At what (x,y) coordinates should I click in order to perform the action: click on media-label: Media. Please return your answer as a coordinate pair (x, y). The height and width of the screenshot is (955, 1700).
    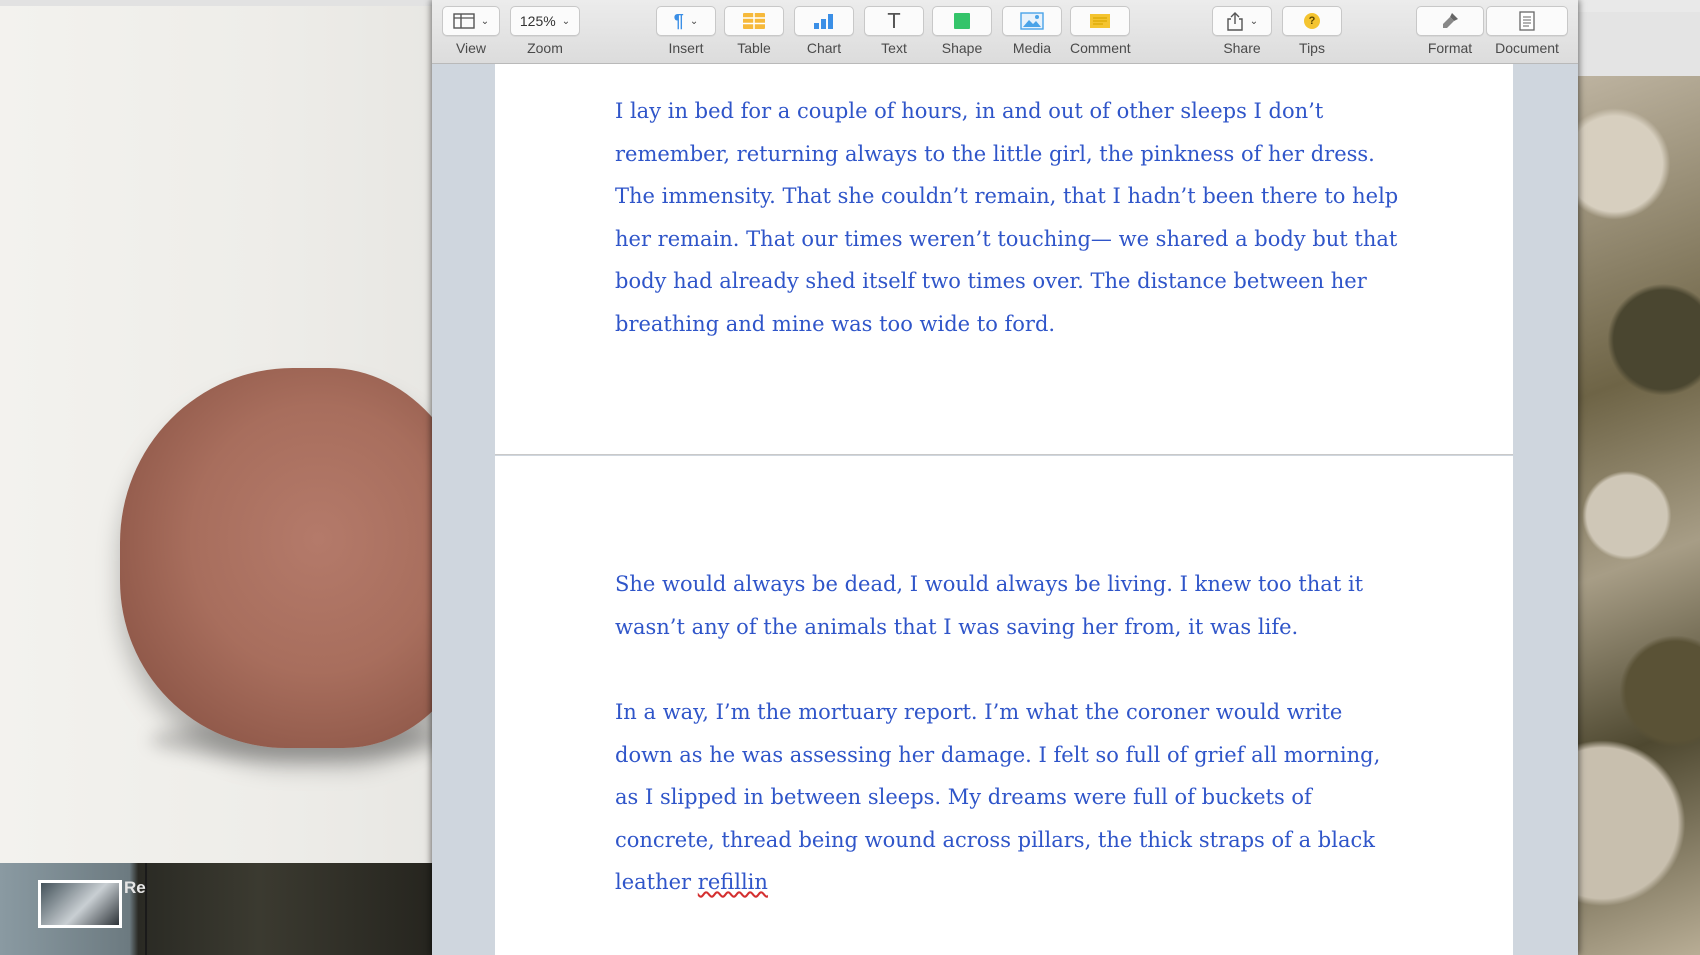
    Looking at the image, I should click on (1032, 48).